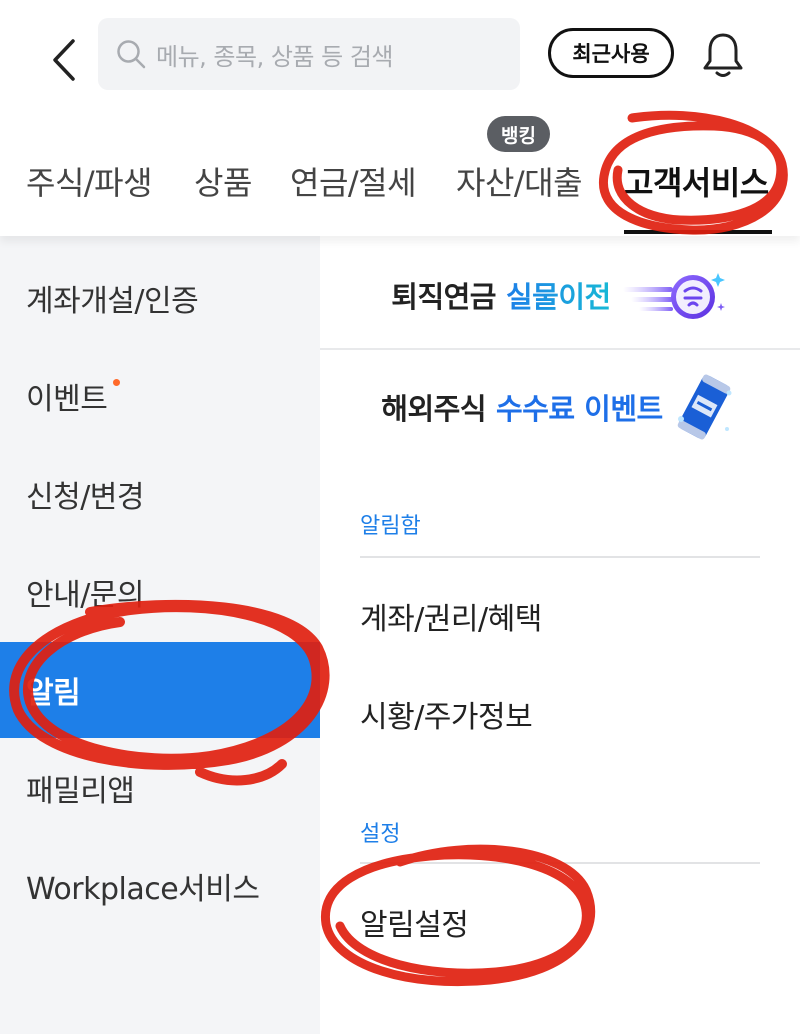 The image size is (800, 1034). I want to click on tab-customer-service: 고객서비스, so click(696, 181).